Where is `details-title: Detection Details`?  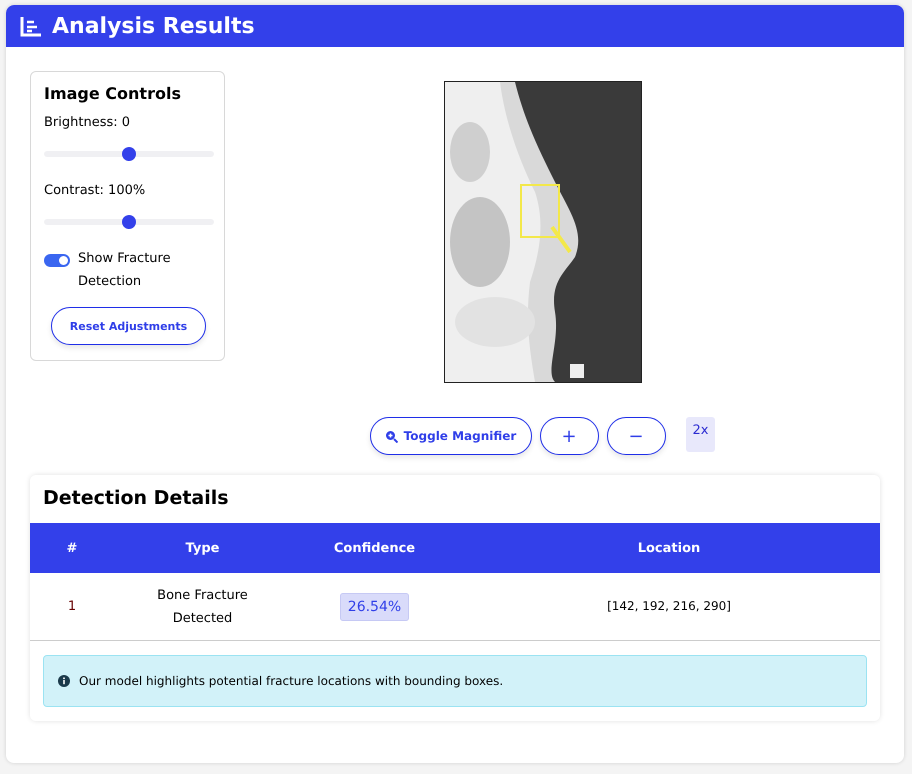
details-title: Detection Details is located at coordinates (136, 498).